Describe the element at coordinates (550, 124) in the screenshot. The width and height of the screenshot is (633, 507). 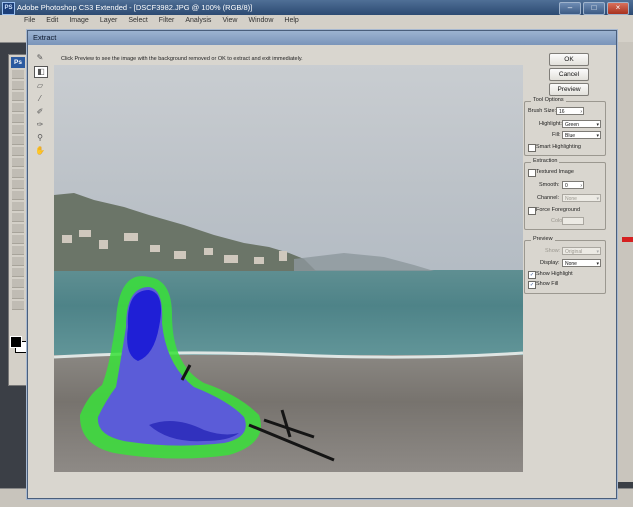
I see `highlight-label: Highlight:` at that location.